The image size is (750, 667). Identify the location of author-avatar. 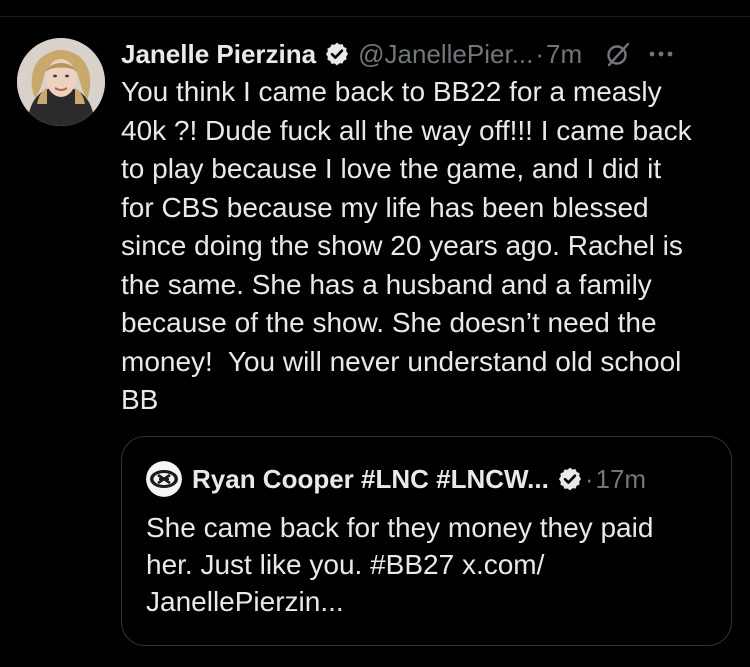
(61, 82).